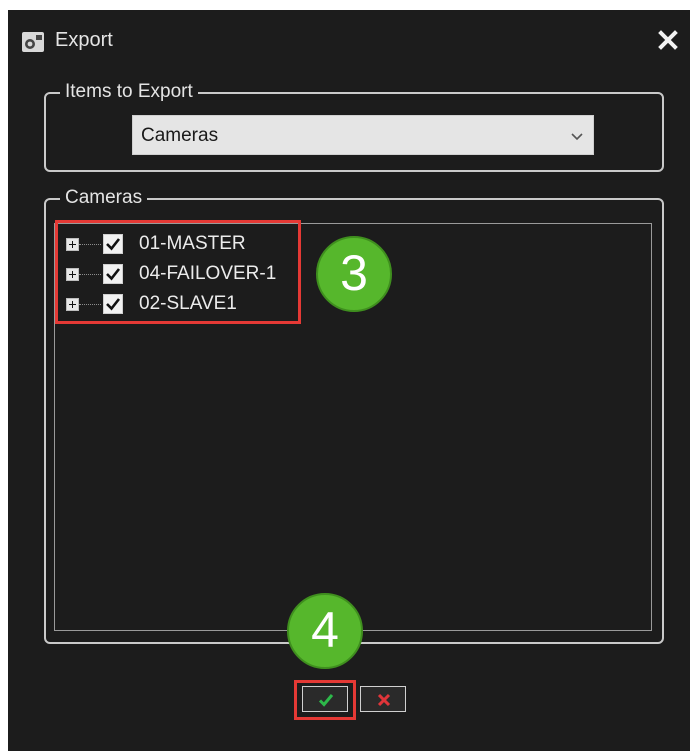 The height and width of the screenshot is (751, 690). I want to click on close-icon, so click(668, 40).